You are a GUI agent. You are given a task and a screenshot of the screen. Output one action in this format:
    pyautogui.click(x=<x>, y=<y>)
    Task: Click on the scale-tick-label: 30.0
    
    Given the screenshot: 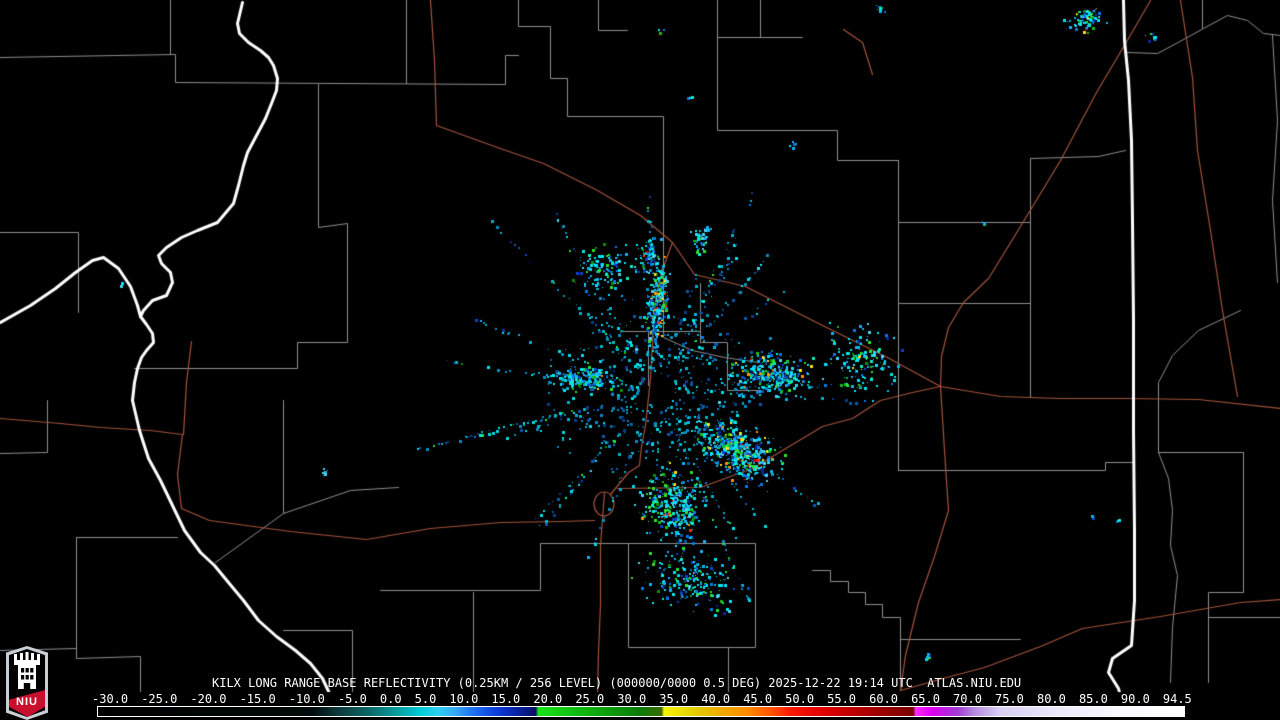 What is the action you would take?
    pyautogui.click(x=632, y=699)
    